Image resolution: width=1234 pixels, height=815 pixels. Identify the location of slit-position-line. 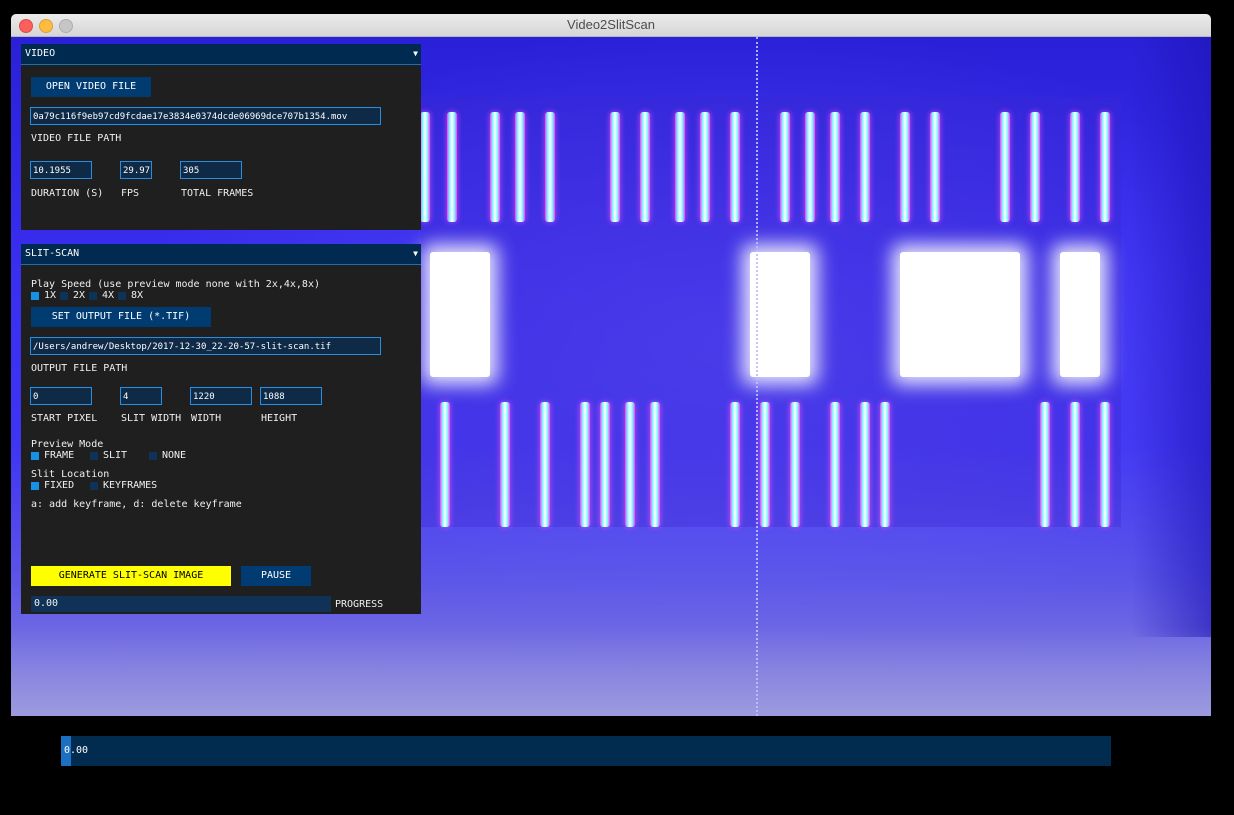
(757, 376).